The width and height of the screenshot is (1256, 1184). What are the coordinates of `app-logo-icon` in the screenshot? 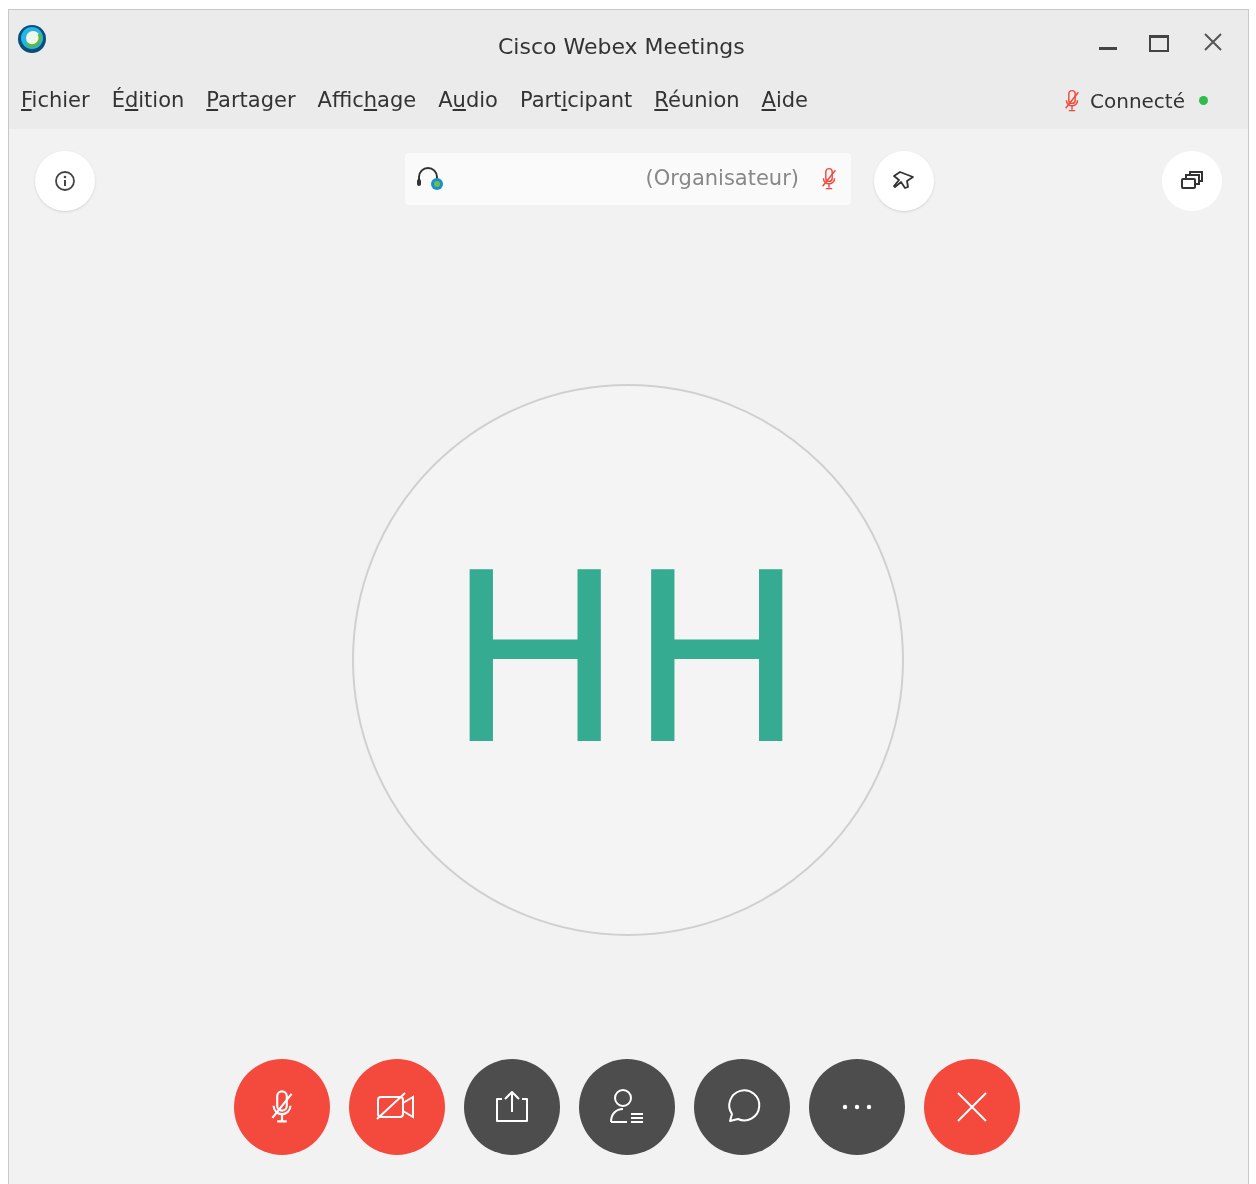 It's located at (32, 39).